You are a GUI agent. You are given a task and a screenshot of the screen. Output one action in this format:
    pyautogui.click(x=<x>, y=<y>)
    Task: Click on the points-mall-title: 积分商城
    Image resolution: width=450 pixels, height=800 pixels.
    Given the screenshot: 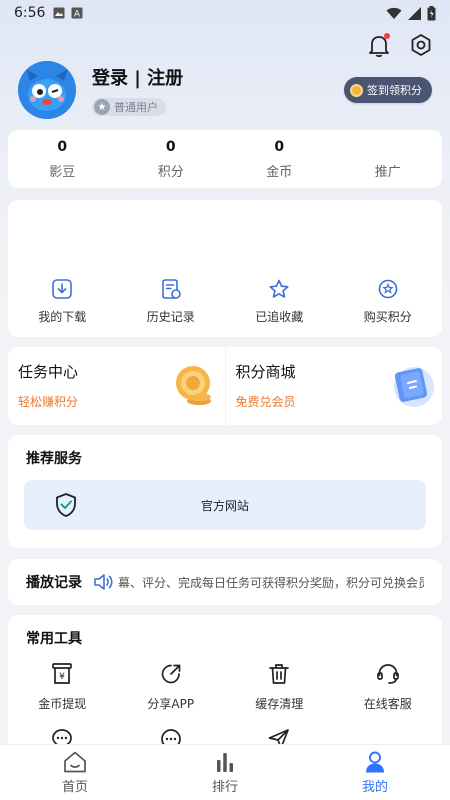 What is the action you would take?
    pyautogui.click(x=265, y=372)
    